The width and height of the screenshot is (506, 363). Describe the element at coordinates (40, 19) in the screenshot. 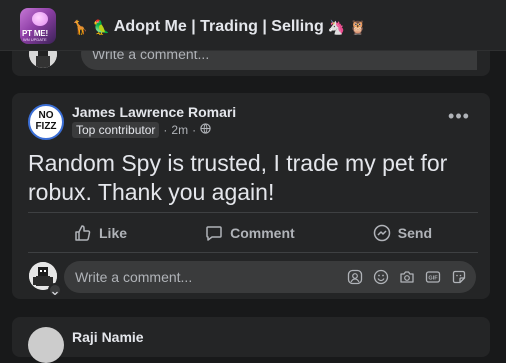

I see `group-thumbnail-art` at that location.